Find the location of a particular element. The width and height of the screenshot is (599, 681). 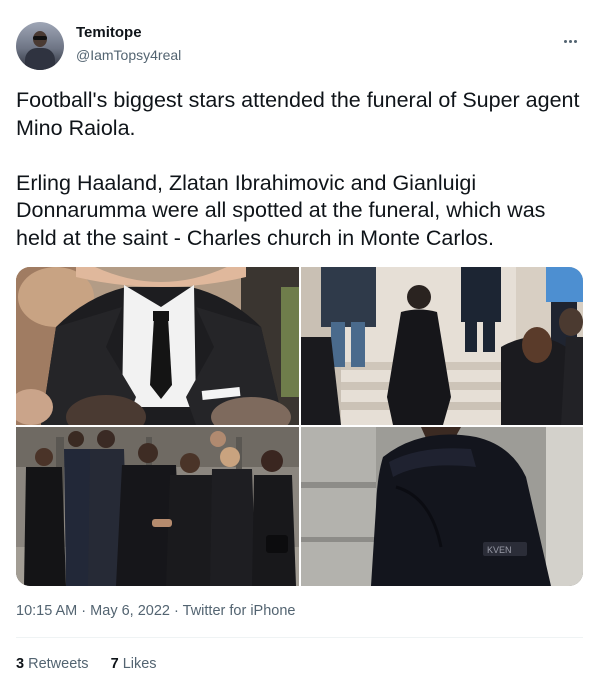

retweets-count: 3 is located at coordinates (20, 664).